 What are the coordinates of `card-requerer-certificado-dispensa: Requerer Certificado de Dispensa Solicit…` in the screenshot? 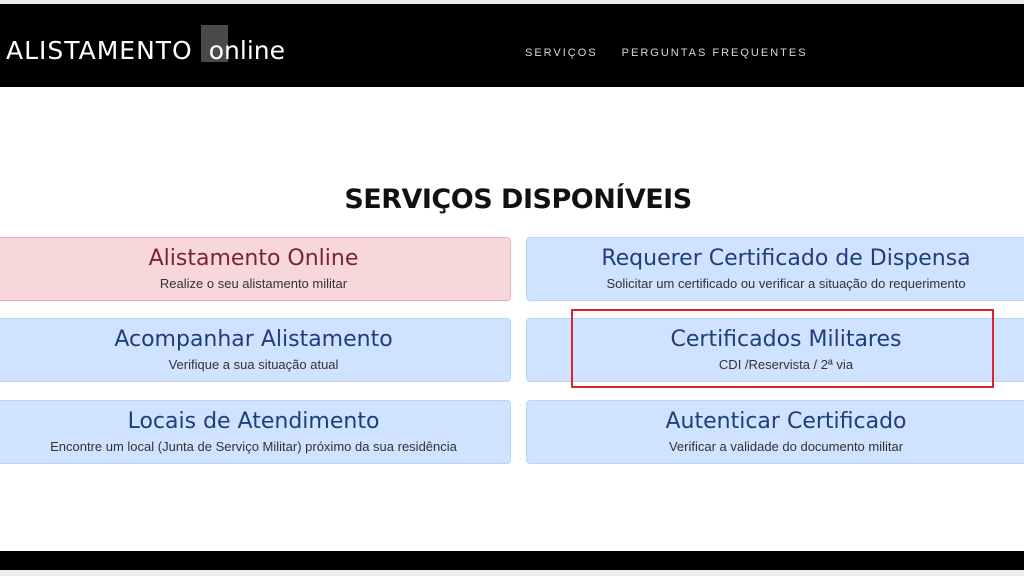 It's located at (775, 269).